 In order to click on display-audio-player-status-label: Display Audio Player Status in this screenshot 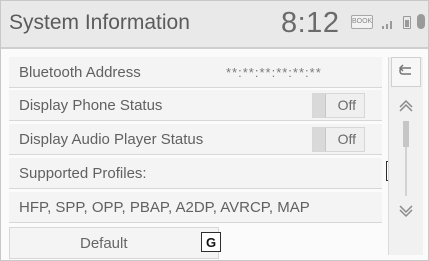, I will do `click(111, 139)`.